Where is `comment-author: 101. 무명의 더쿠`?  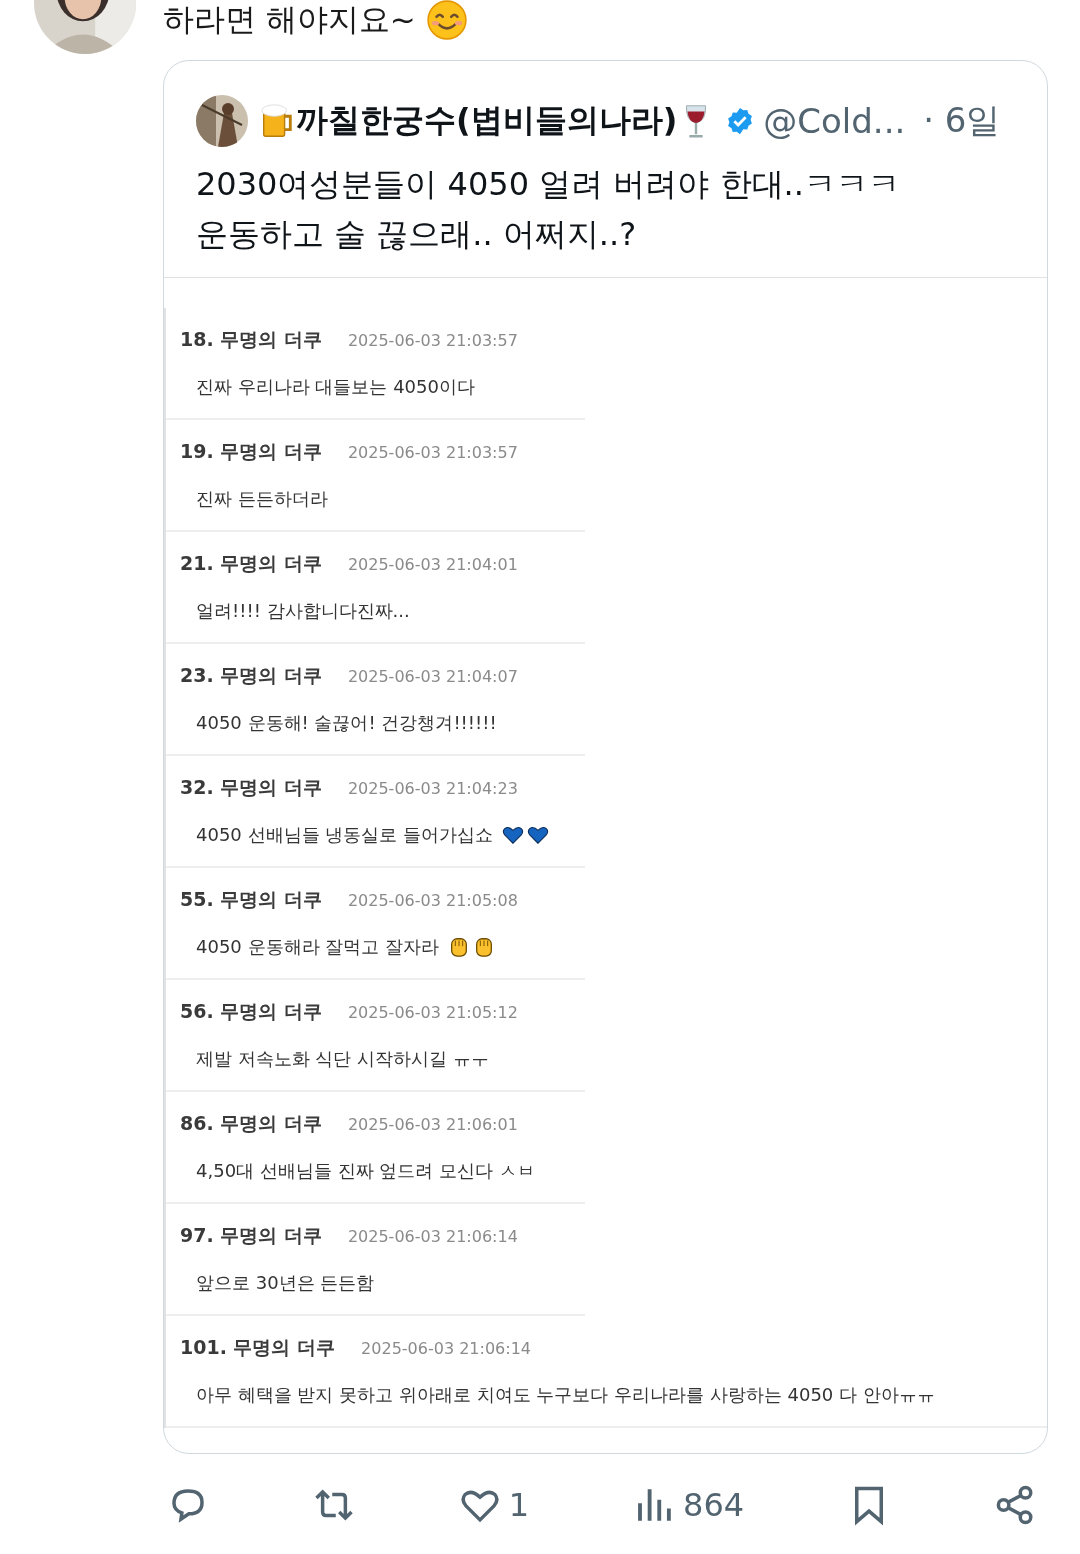 comment-author: 101. 무명의 더쿠 is located at coordinates (258, 1347).